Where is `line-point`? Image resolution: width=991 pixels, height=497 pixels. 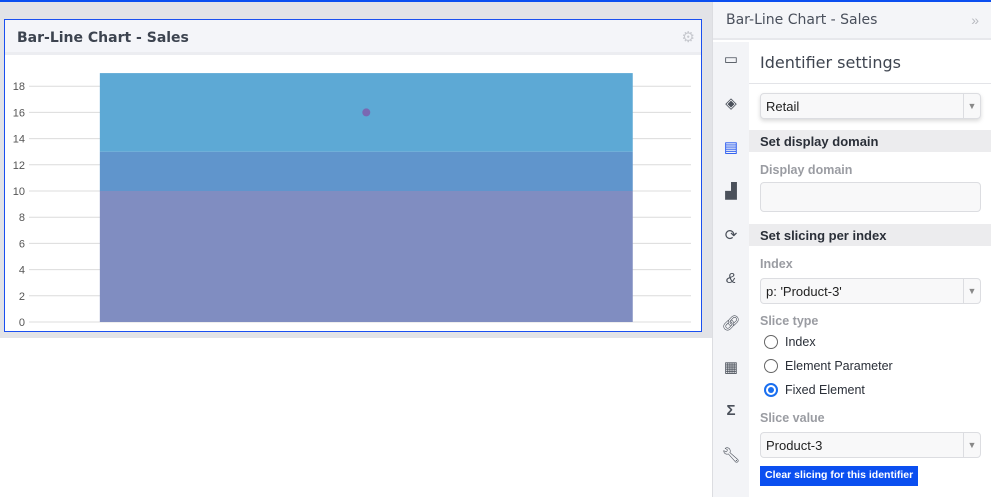 line-point is located at coordinates (366, 112).